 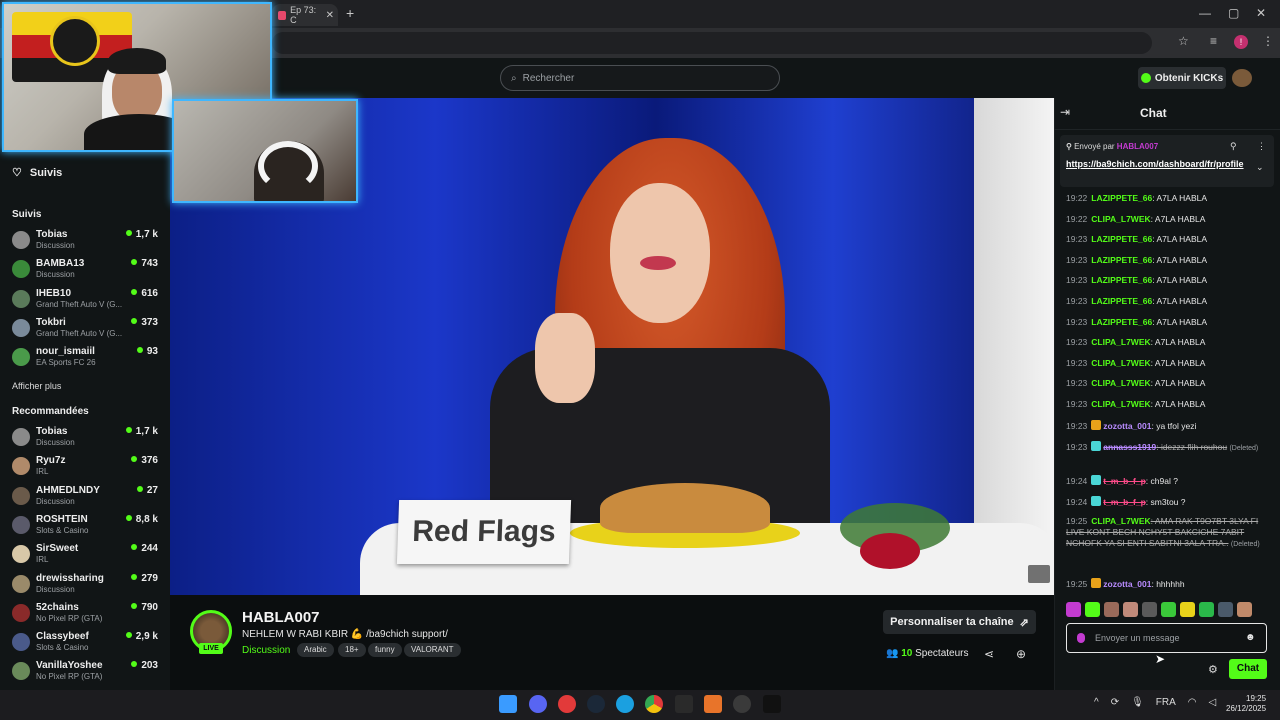 I want to click on window-close-button: ✕, so click(x=1261, y=13).